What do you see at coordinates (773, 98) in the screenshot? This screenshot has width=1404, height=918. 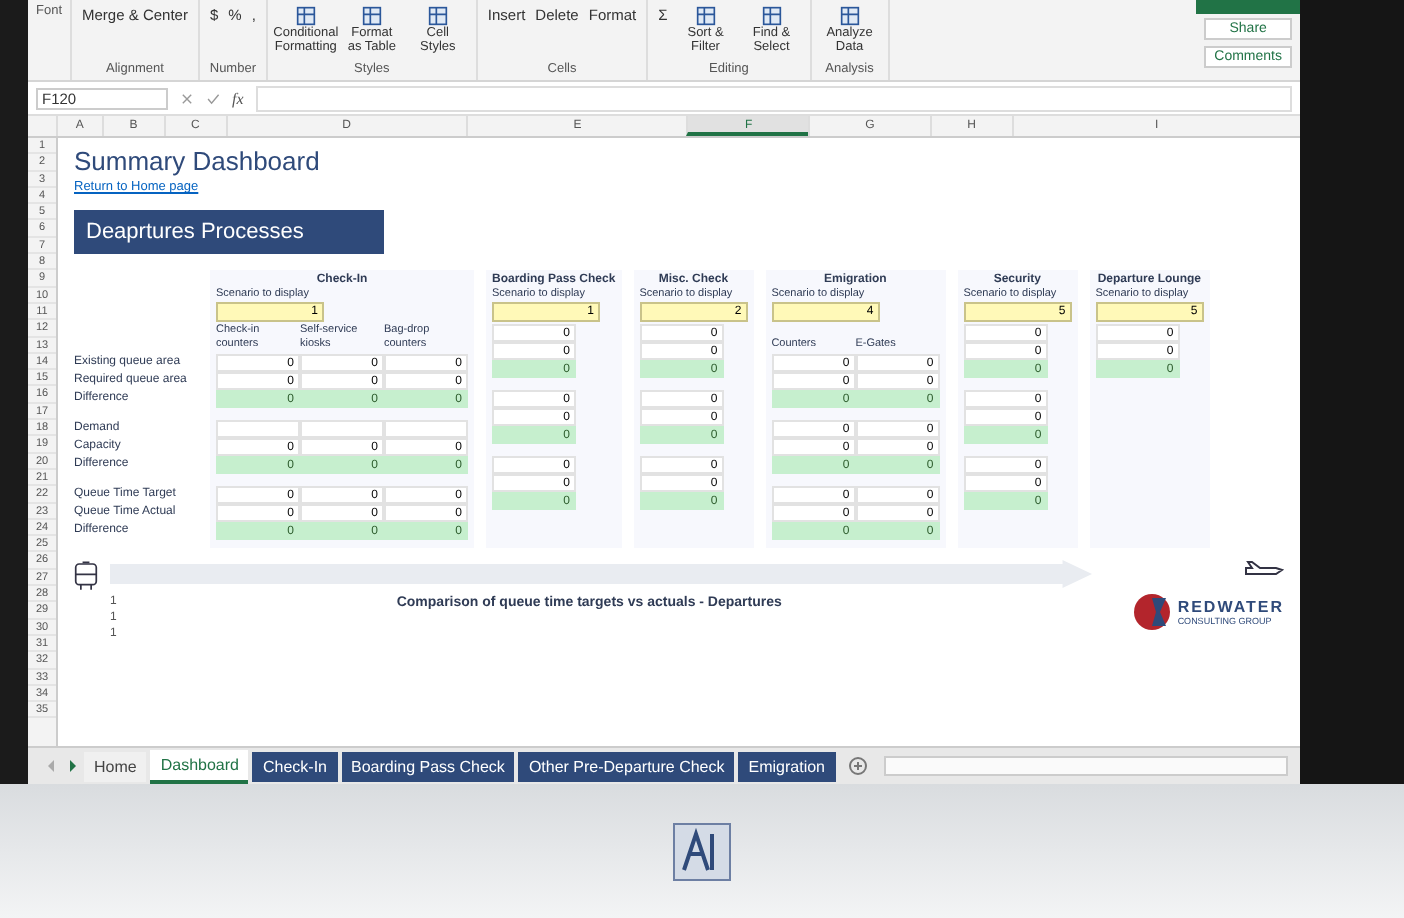 I see `formula-input` at bounding box center [773, 98].